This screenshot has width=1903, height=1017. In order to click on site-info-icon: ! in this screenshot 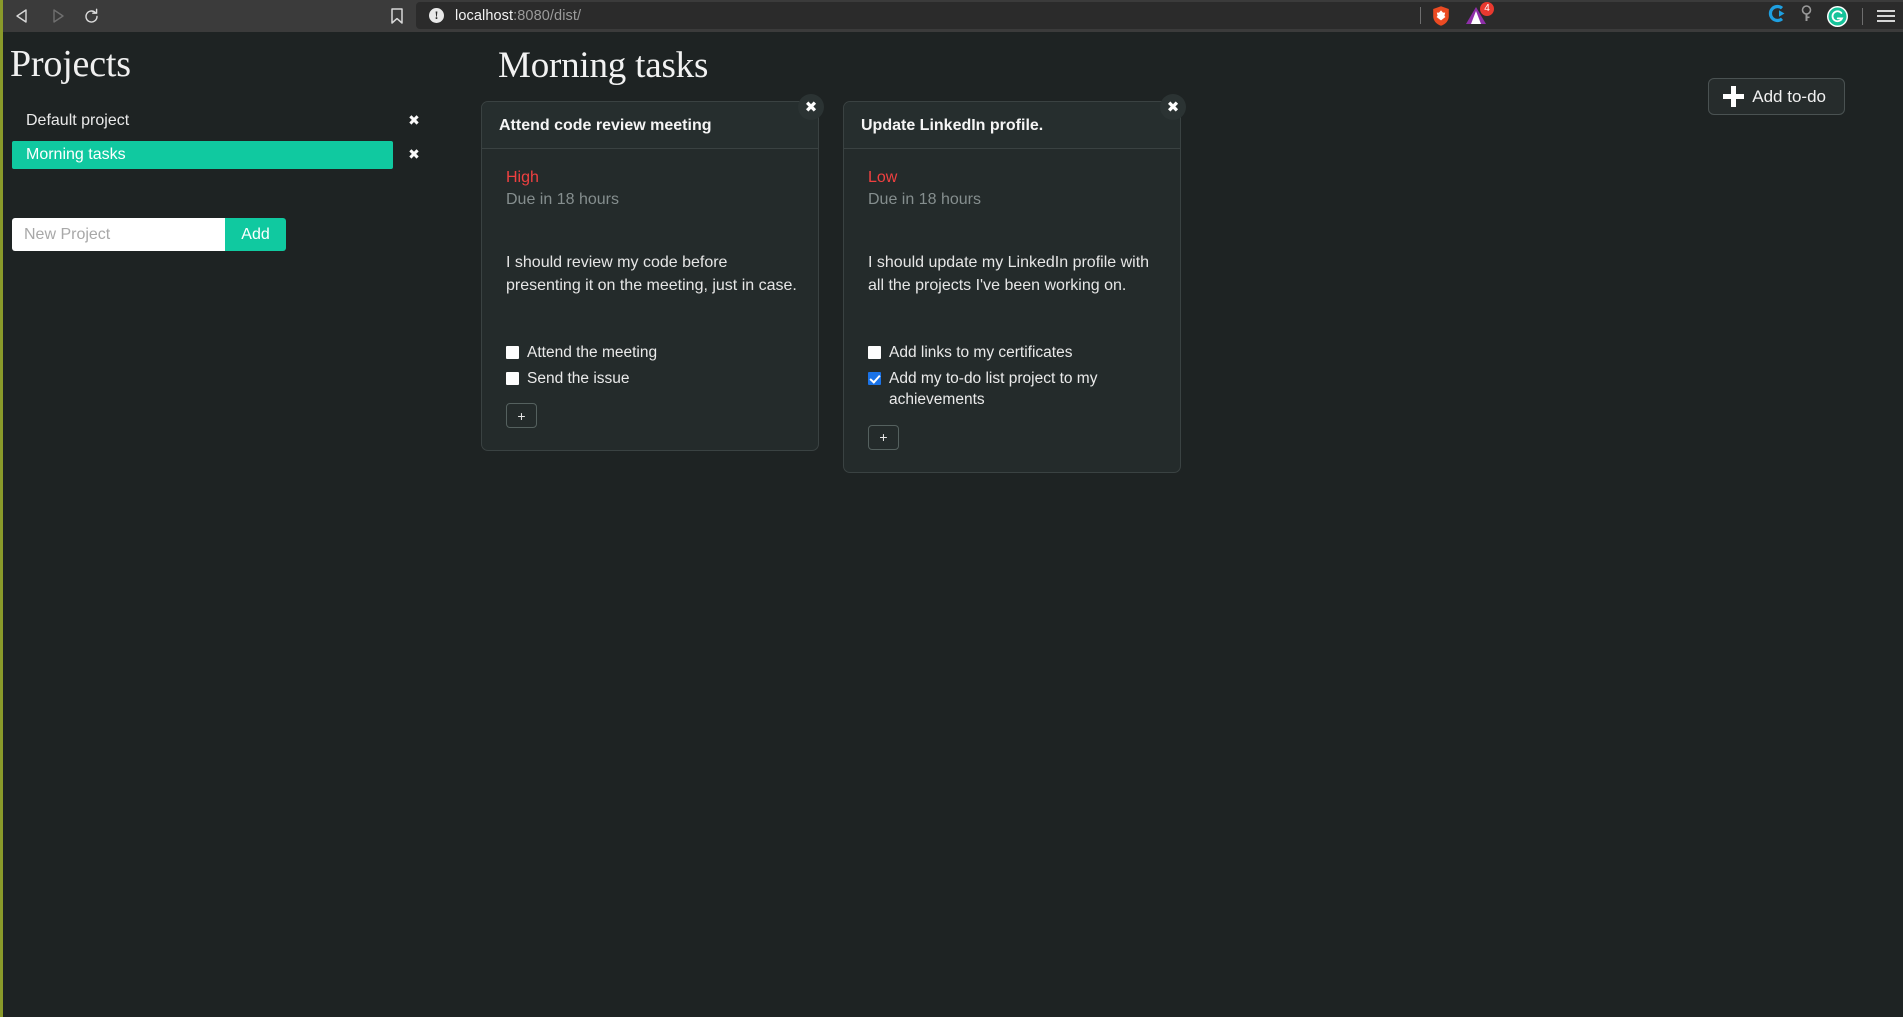, I will do `click(436, 15)`.